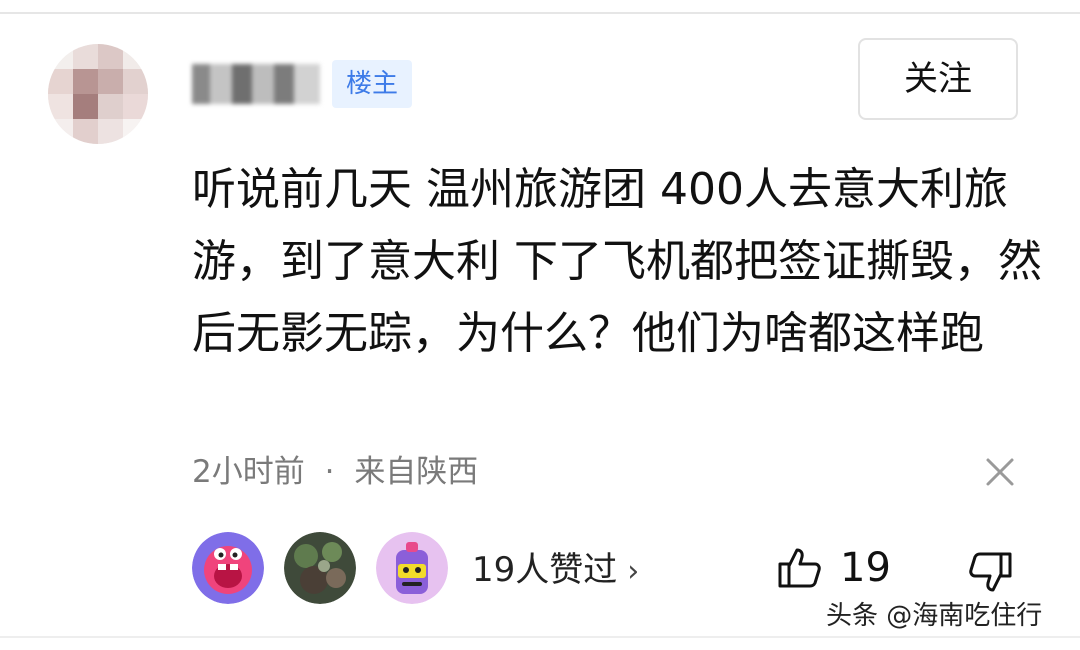 The height and width of the screenshot is (650, 1080). What do you see at coordinates (540, 637) in the screenshot?
I see `bottom-divider` at bounding box center [540, 637].